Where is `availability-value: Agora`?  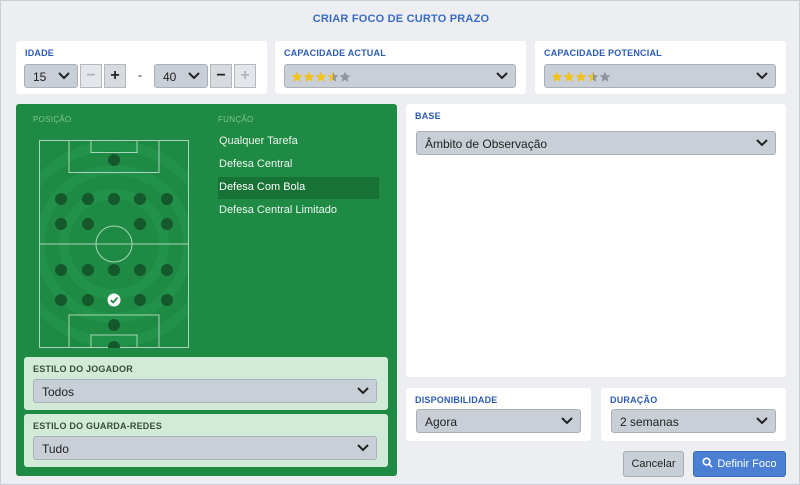
availability-value: Agora is located at coordinates (441, 422).